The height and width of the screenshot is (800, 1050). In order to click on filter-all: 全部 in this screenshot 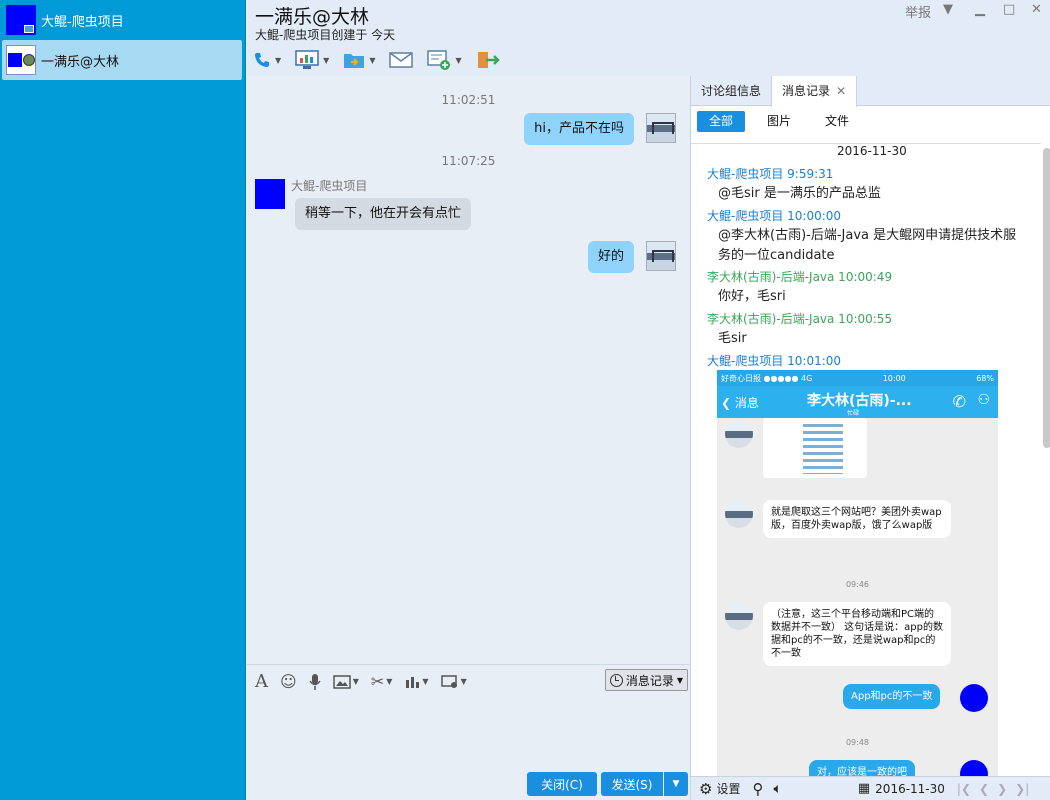, I will do `click(721, 121)`.